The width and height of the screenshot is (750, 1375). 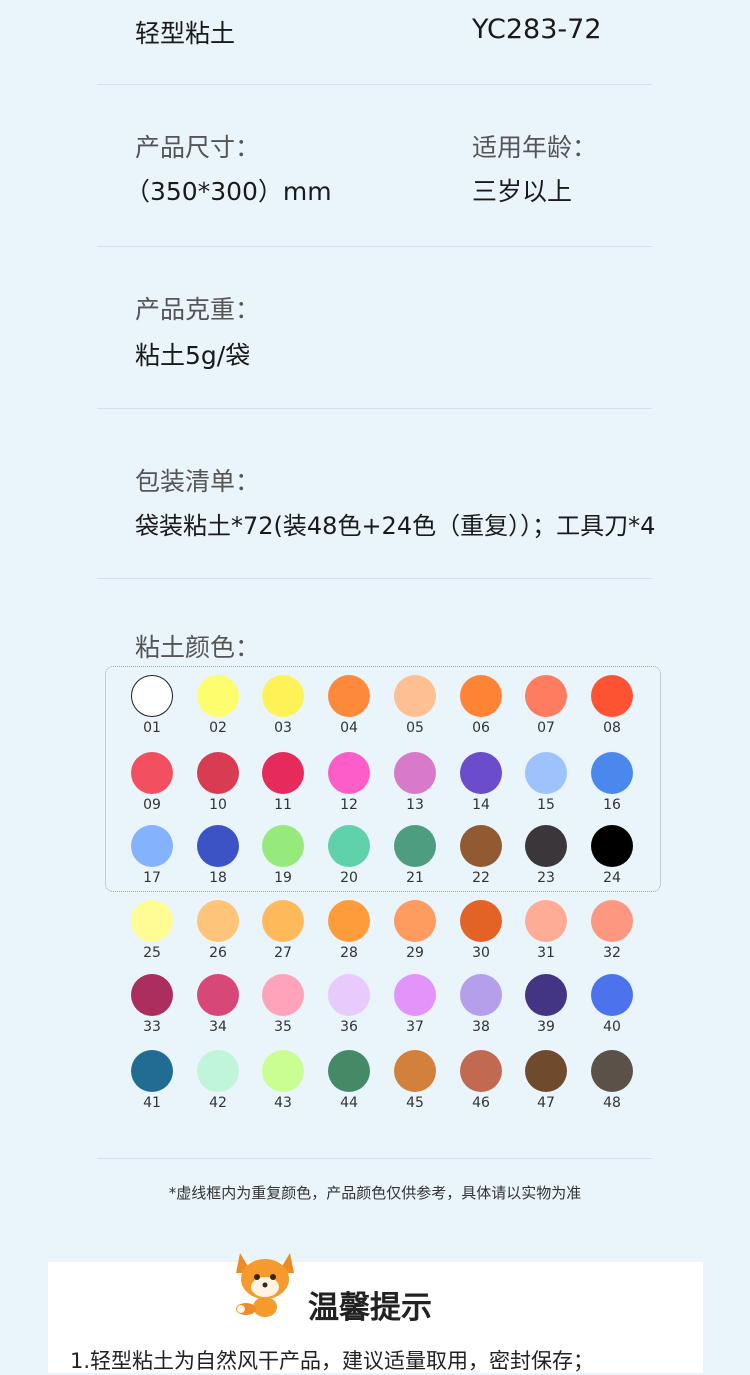 What do you see at coordinates (546, 953) in the screenshot?
I see `color-swatch-number: 31` at bounding box center [546, 953].